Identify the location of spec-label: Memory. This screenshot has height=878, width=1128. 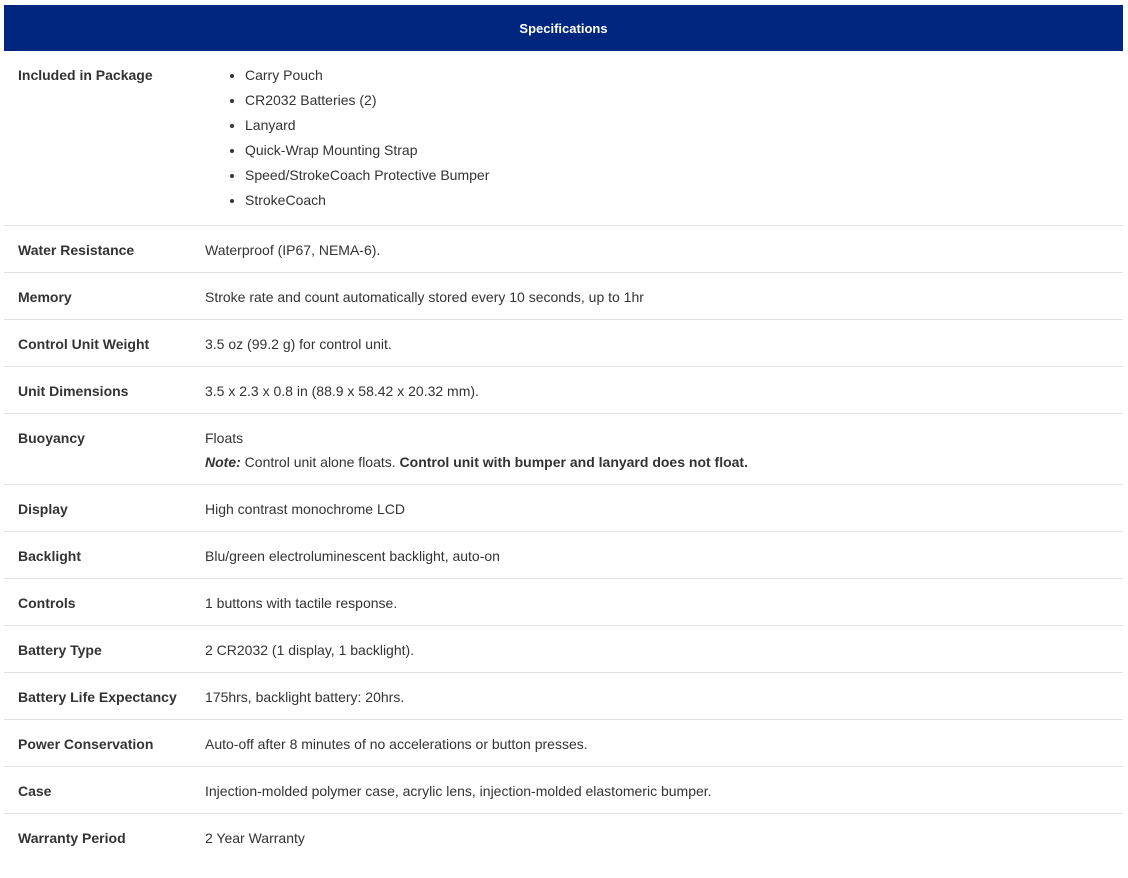
(104, 296).